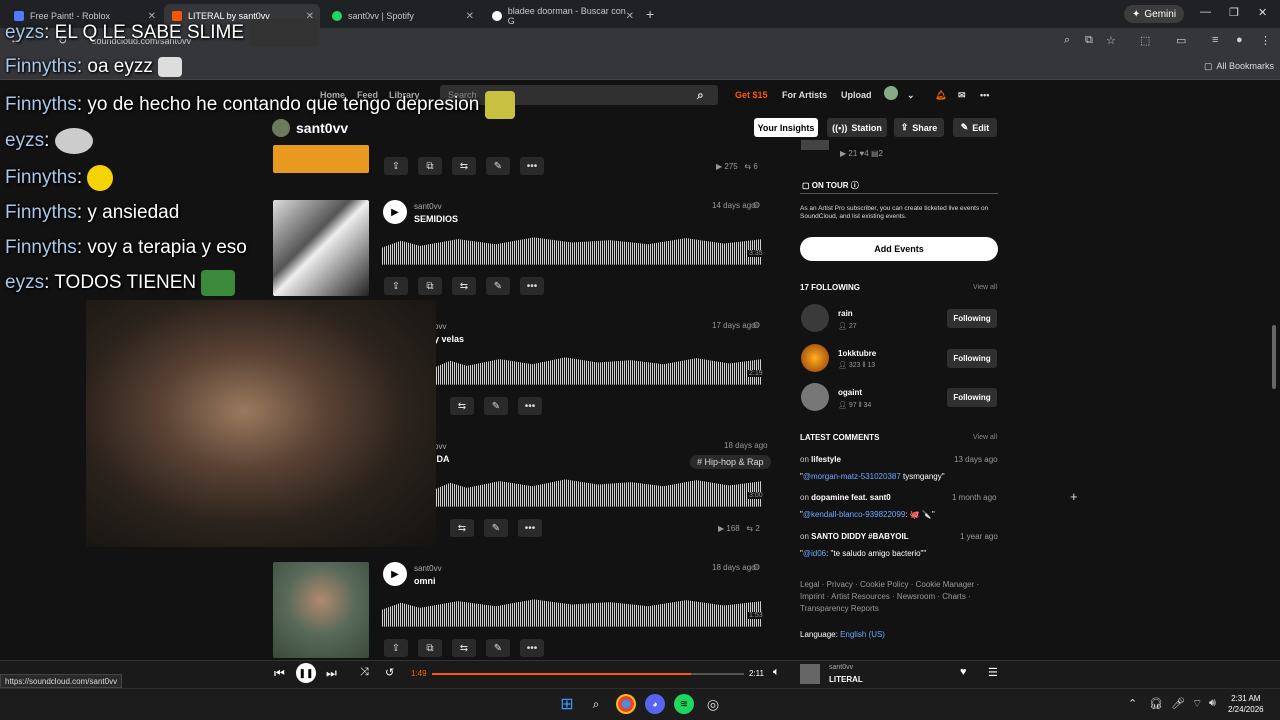 This screenshot has height=720, width=1280. I want to click on comment-user: @id06, so click(814, 553).